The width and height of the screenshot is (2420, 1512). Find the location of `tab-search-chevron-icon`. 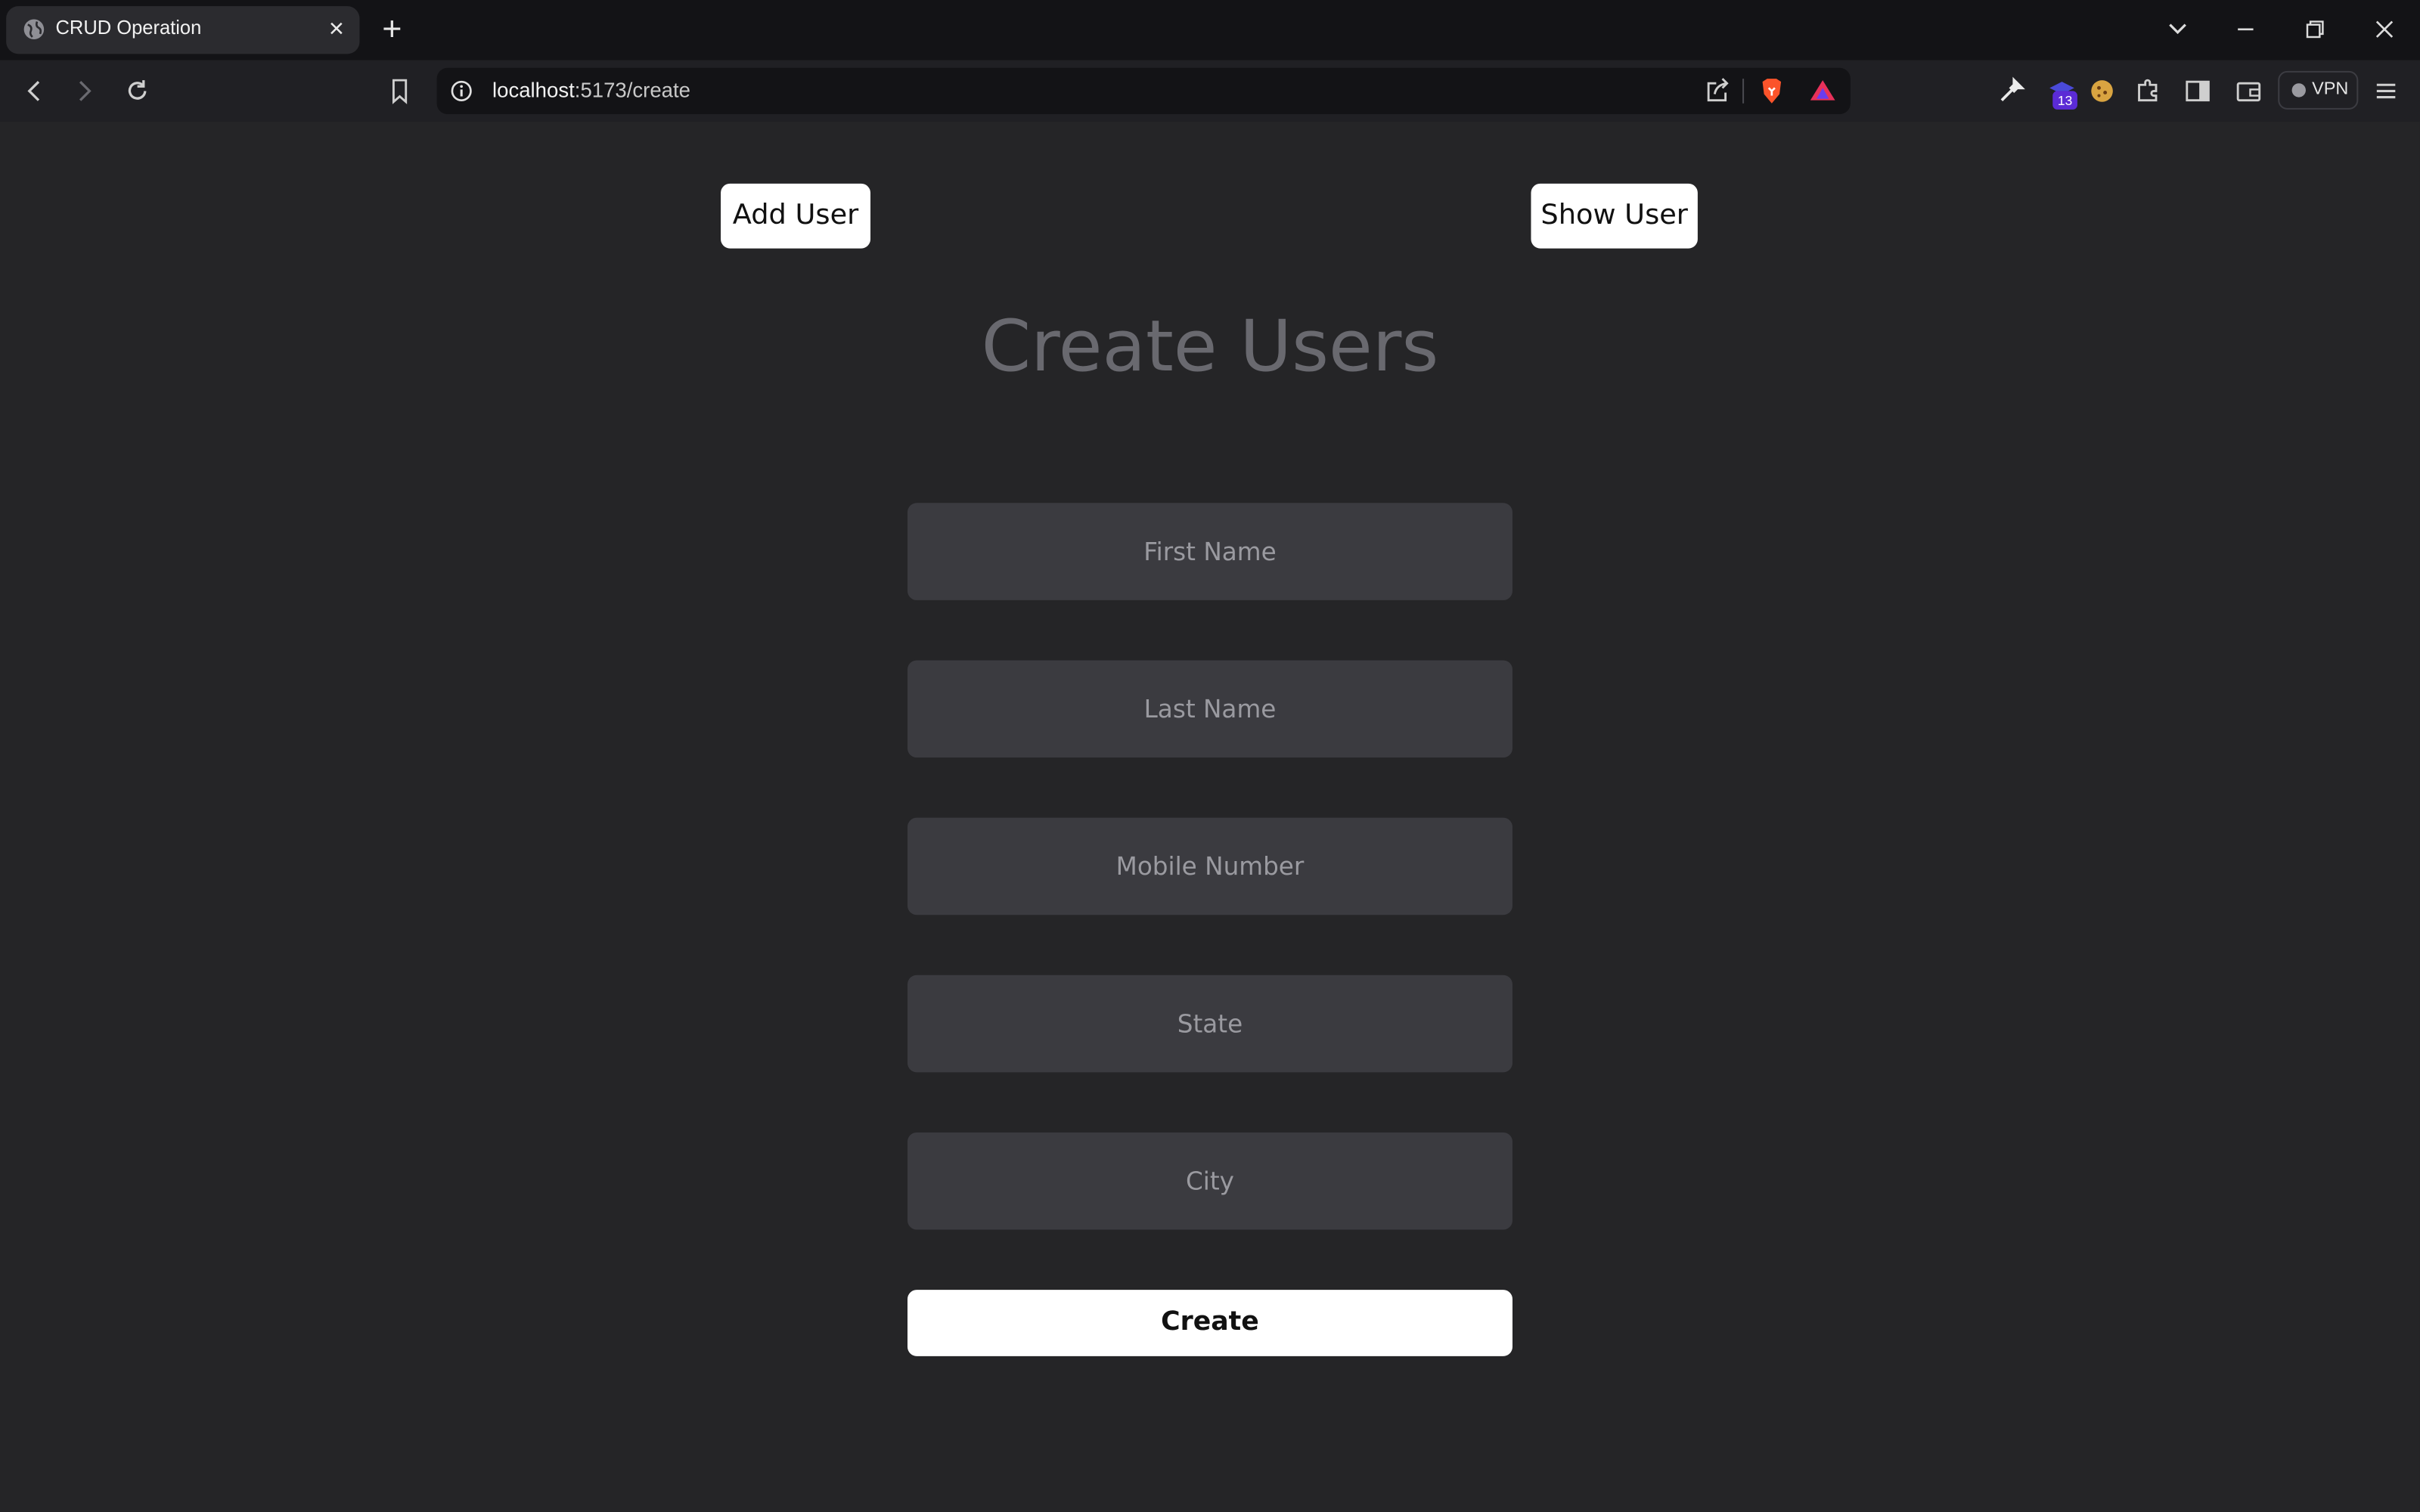

tab-search-chevron-icon is located at coordinates (2178, 29).